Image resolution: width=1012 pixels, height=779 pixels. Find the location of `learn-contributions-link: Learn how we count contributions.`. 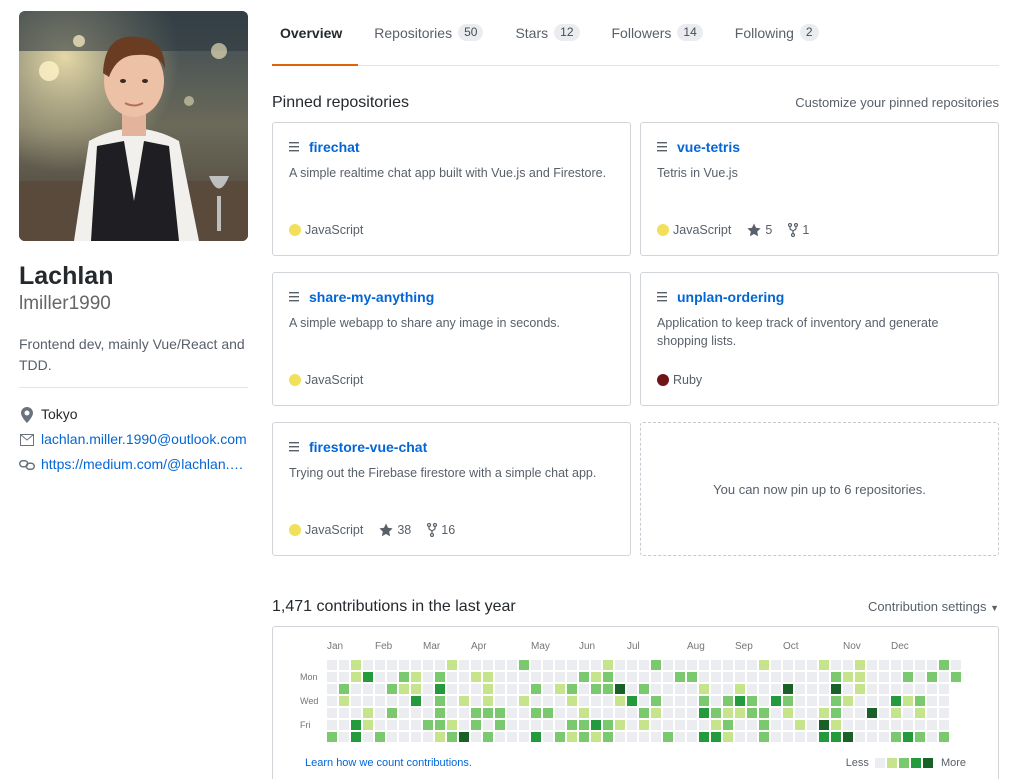

learn-contributions-link: Learn how we count contributions. is located at coordinates (388, 763).